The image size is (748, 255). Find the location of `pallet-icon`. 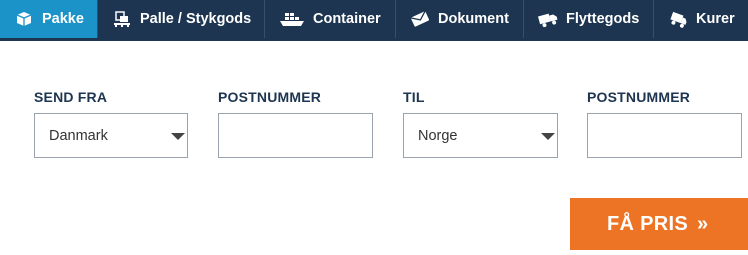

pallet-icon is located at coordinates (122, 19).